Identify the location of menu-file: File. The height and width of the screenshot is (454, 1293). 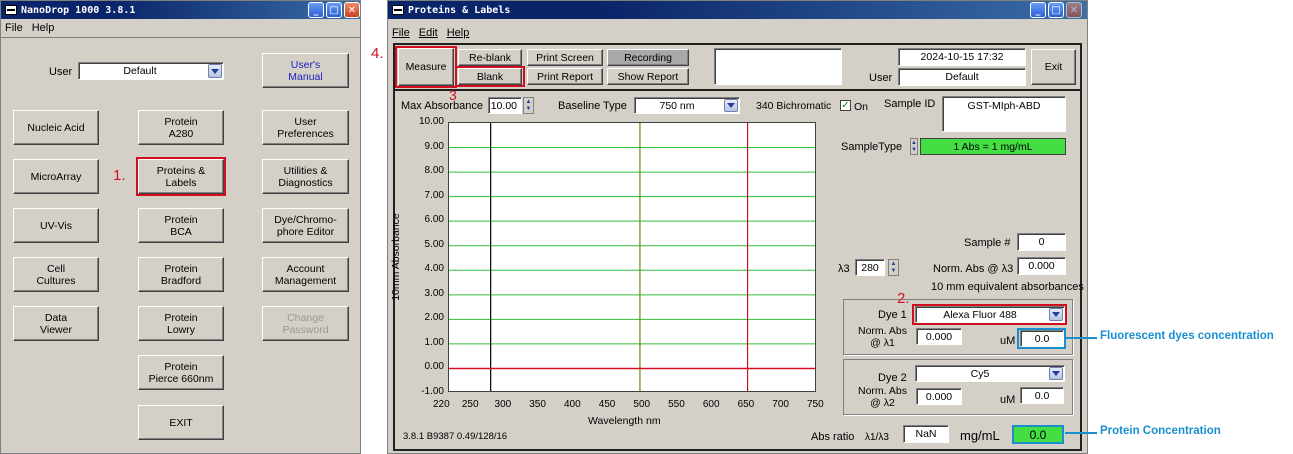
(14, 28).